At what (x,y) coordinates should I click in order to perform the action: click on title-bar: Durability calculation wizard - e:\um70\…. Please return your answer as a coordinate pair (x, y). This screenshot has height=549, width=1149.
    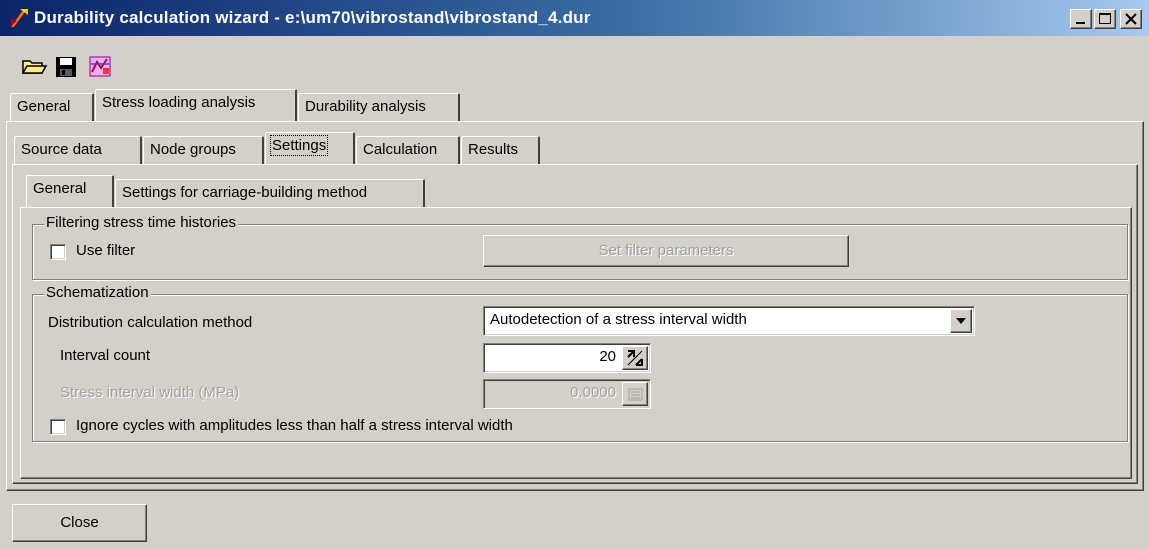
    Looking at the image, I should click on (574, 18).